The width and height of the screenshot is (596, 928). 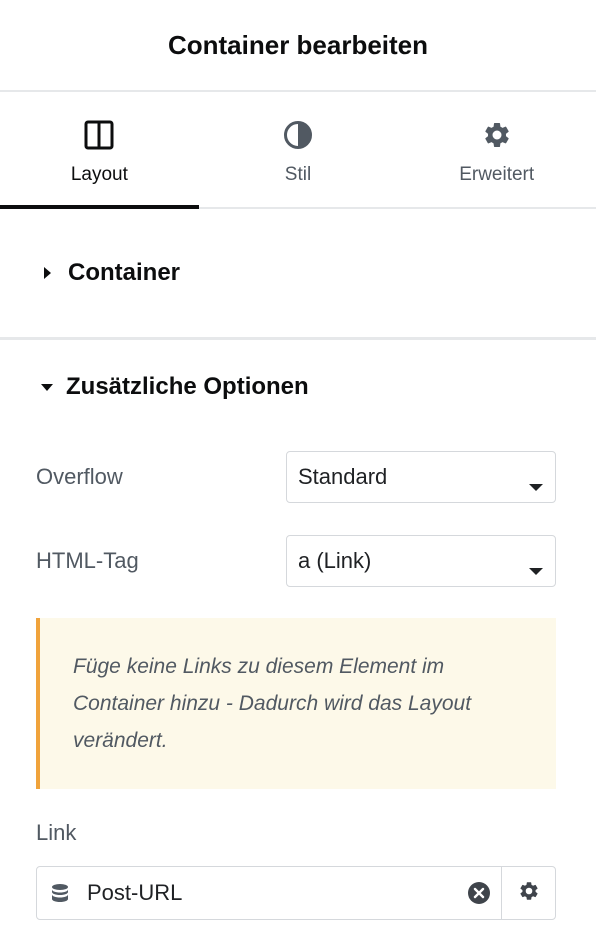 I want to click on link-dynamic-tag: Post-URL, so click(x=269, y=893).